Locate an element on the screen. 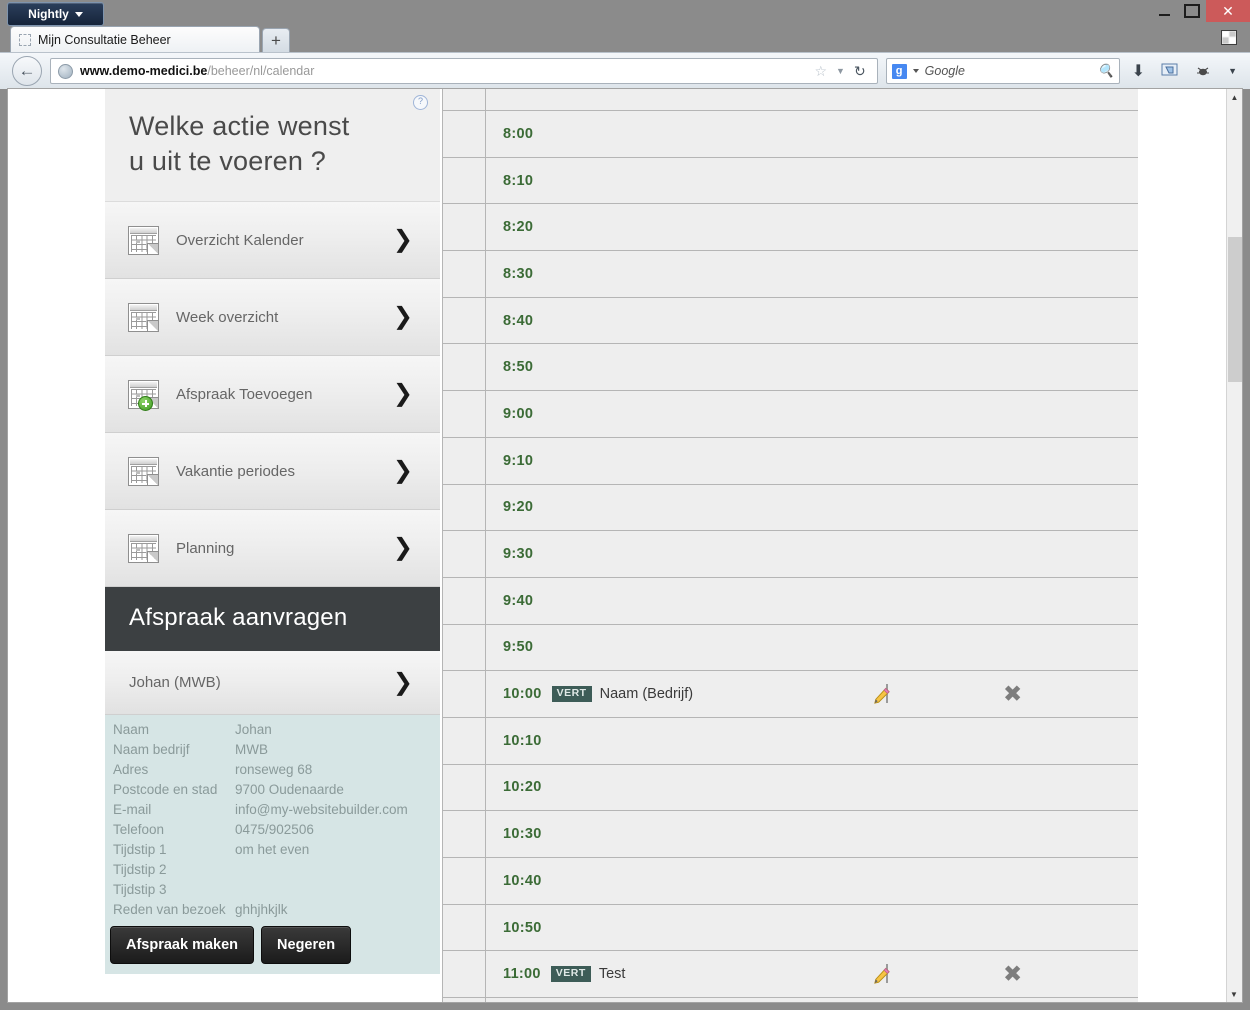 This screenshot has width=1250, height=1010. scrollbar-thumb is located at coordinates (1235, 309).